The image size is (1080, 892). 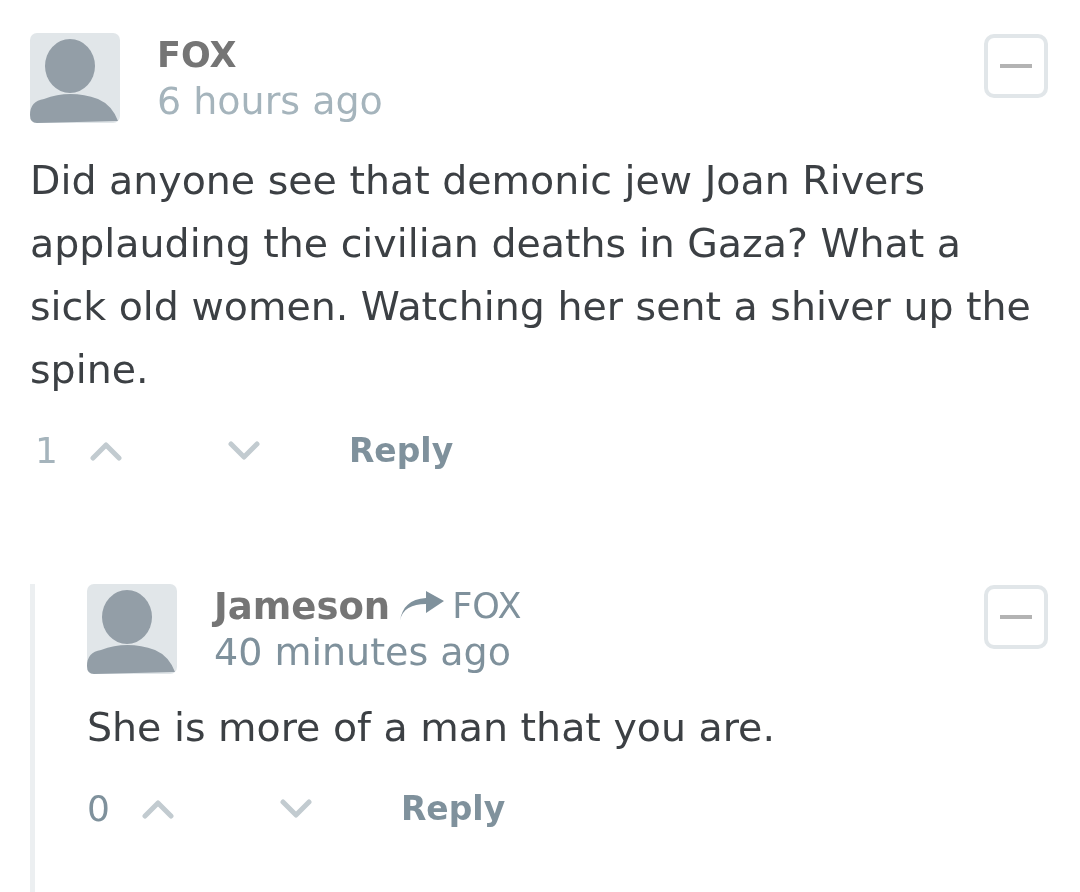 I want to click on comment-time: 40 minutes ago, so click(x=363, y=652).